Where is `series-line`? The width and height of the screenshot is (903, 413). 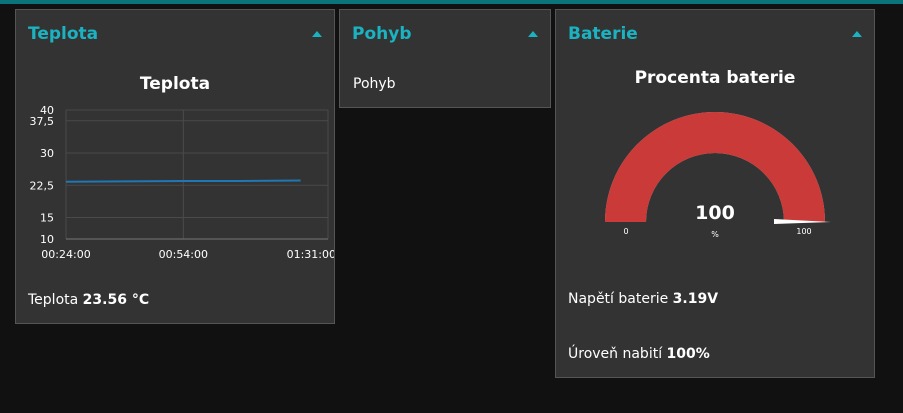 series-line is located at coordinates (183, 181).